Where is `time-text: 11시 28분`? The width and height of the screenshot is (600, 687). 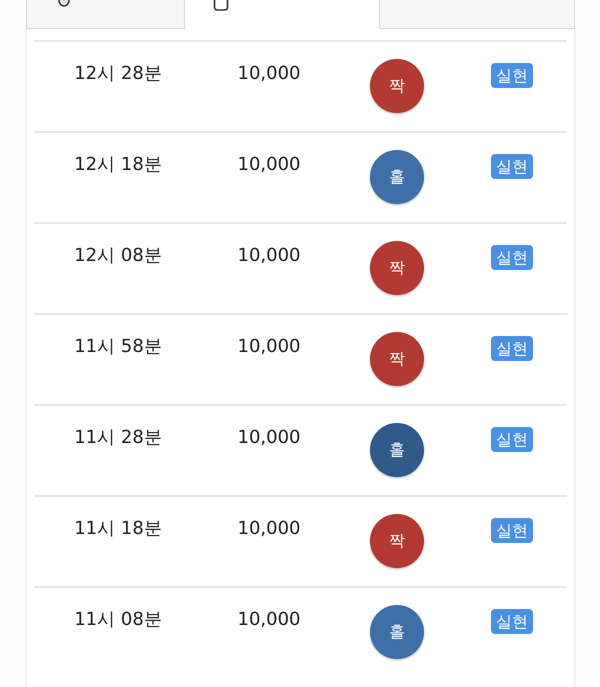 time-text: 11시 28분 is located at coordinates (118, 438).